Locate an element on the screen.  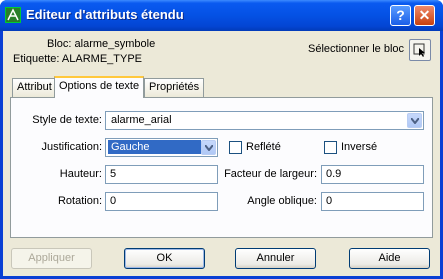
help-title-button: ? is located at coordinates (400, 15).